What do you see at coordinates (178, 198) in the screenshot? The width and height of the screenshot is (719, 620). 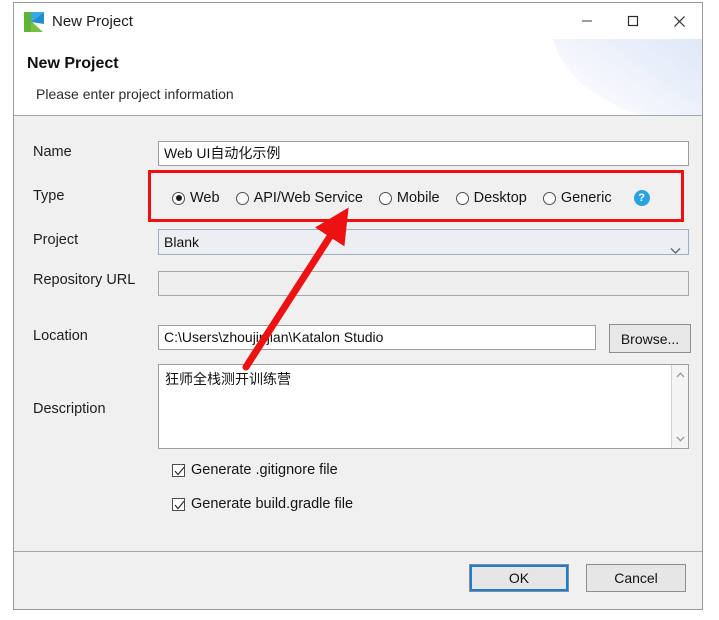 I see `radio-selected-icon` at bounding box center [178, 198].